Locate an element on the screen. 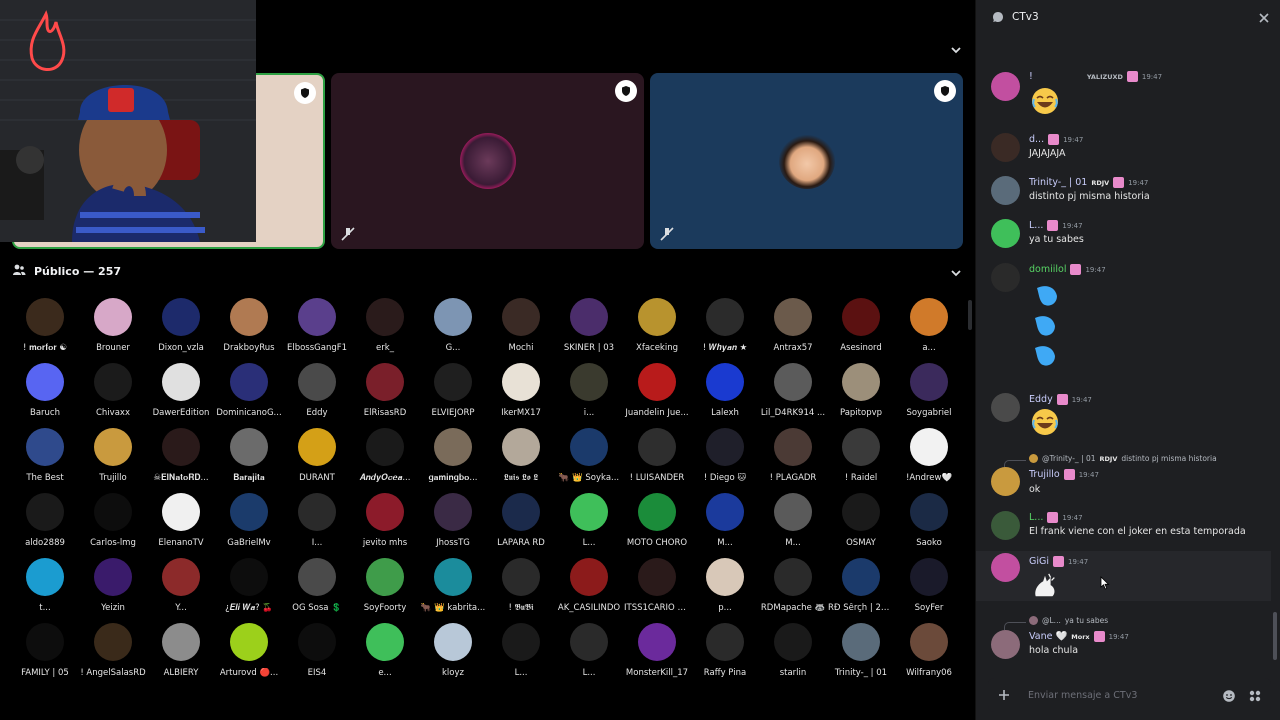  audience-member: DrakboyRus is located at coordinates (249, 330).